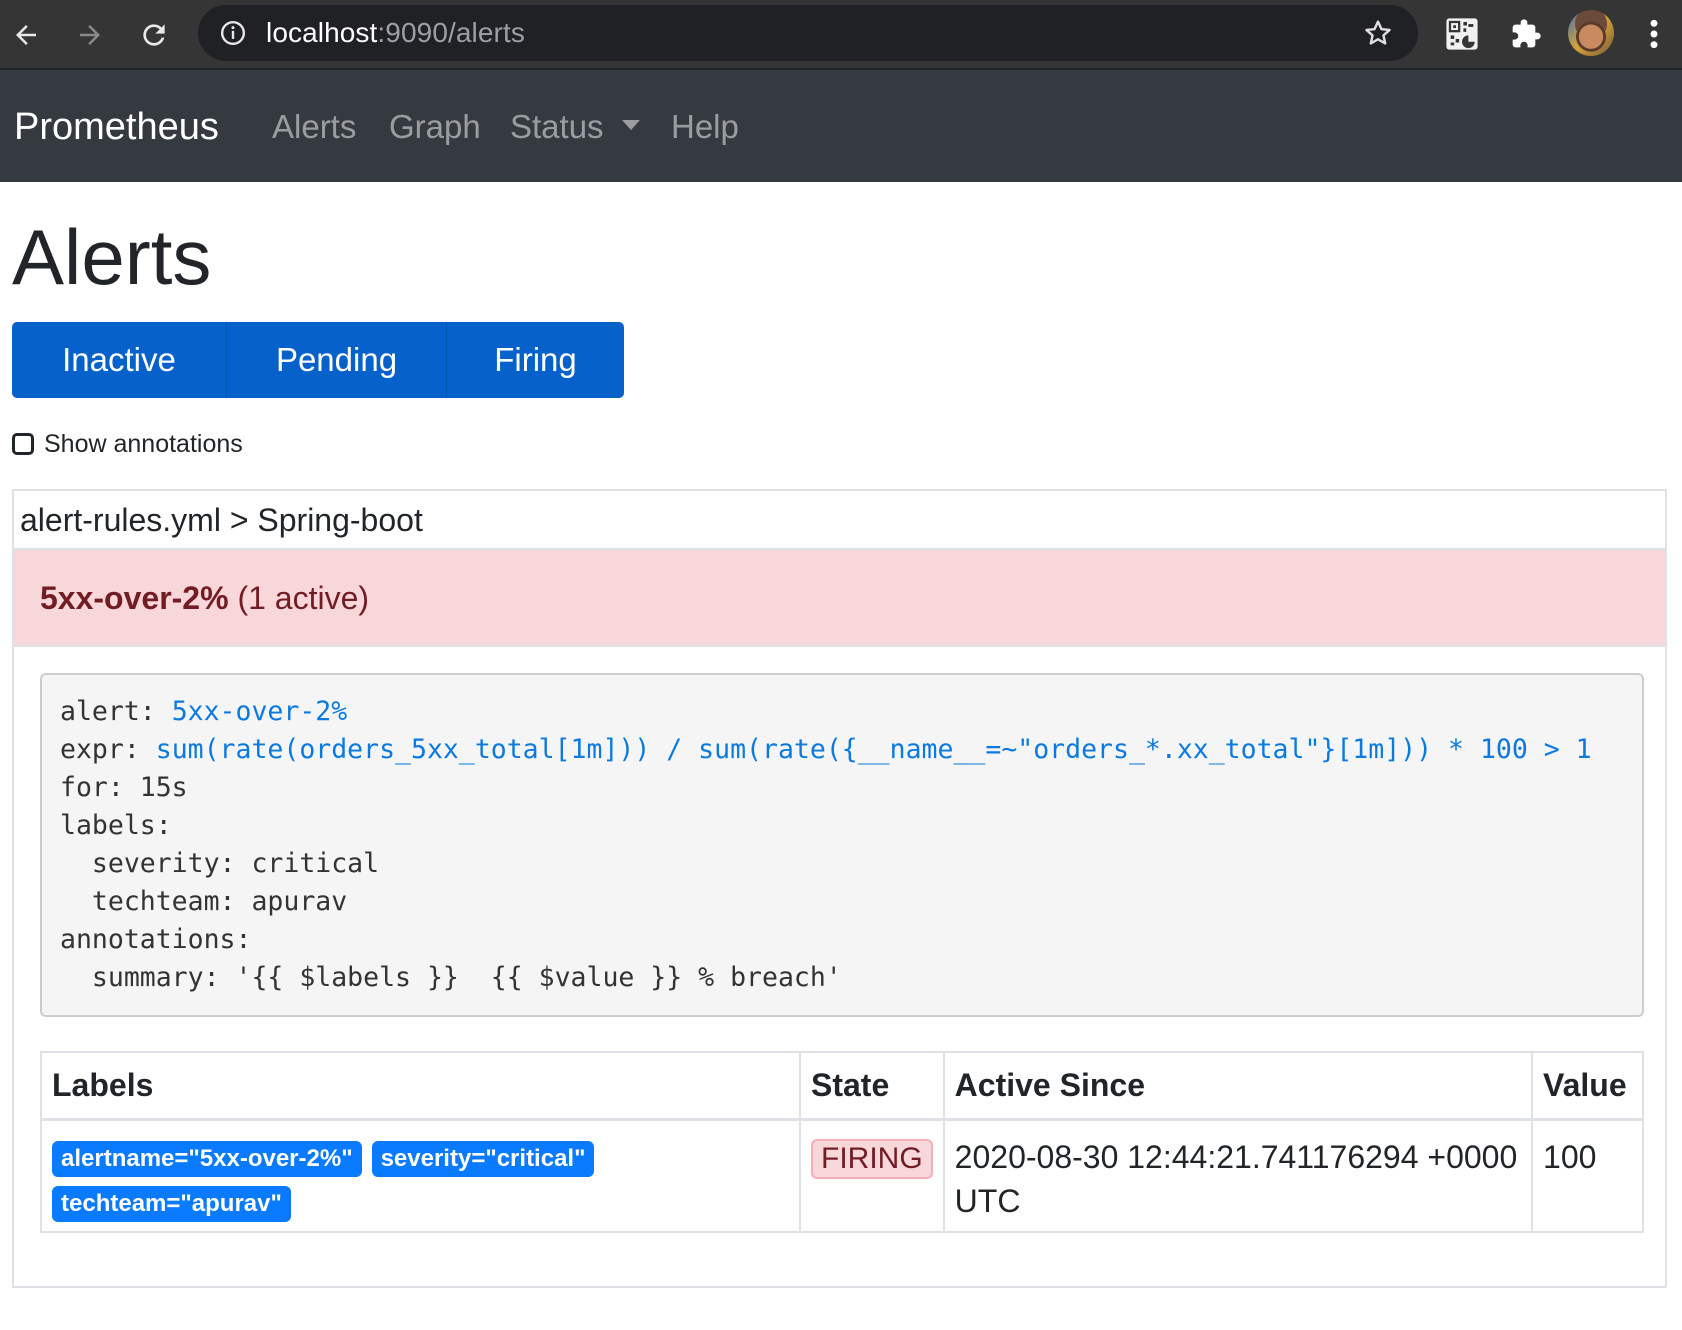 This screenshot has height=1330, width=1682. I want to click on browser-toolbar: localhost:9090/alerts, so click(841, 35).